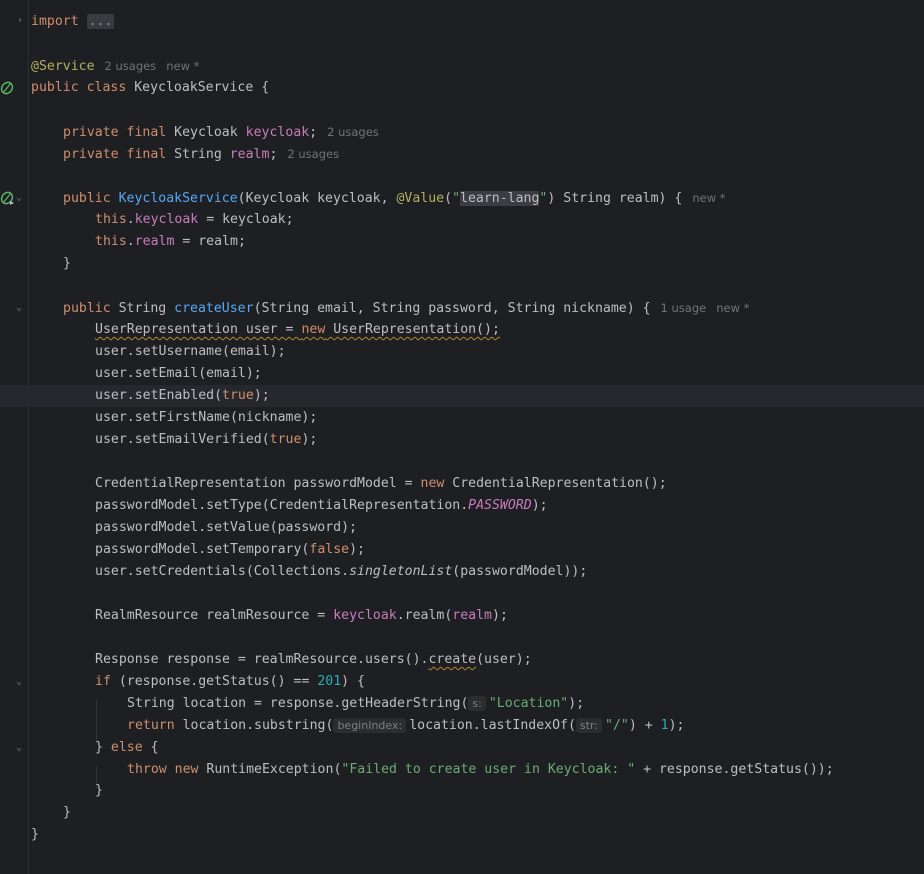 The image size is (924, 874). What do you see at coordinates (476, 550) in the screenshot?
I see `code-line: passwordModel.setTemporary(false);` at bounding box center [476, 550].